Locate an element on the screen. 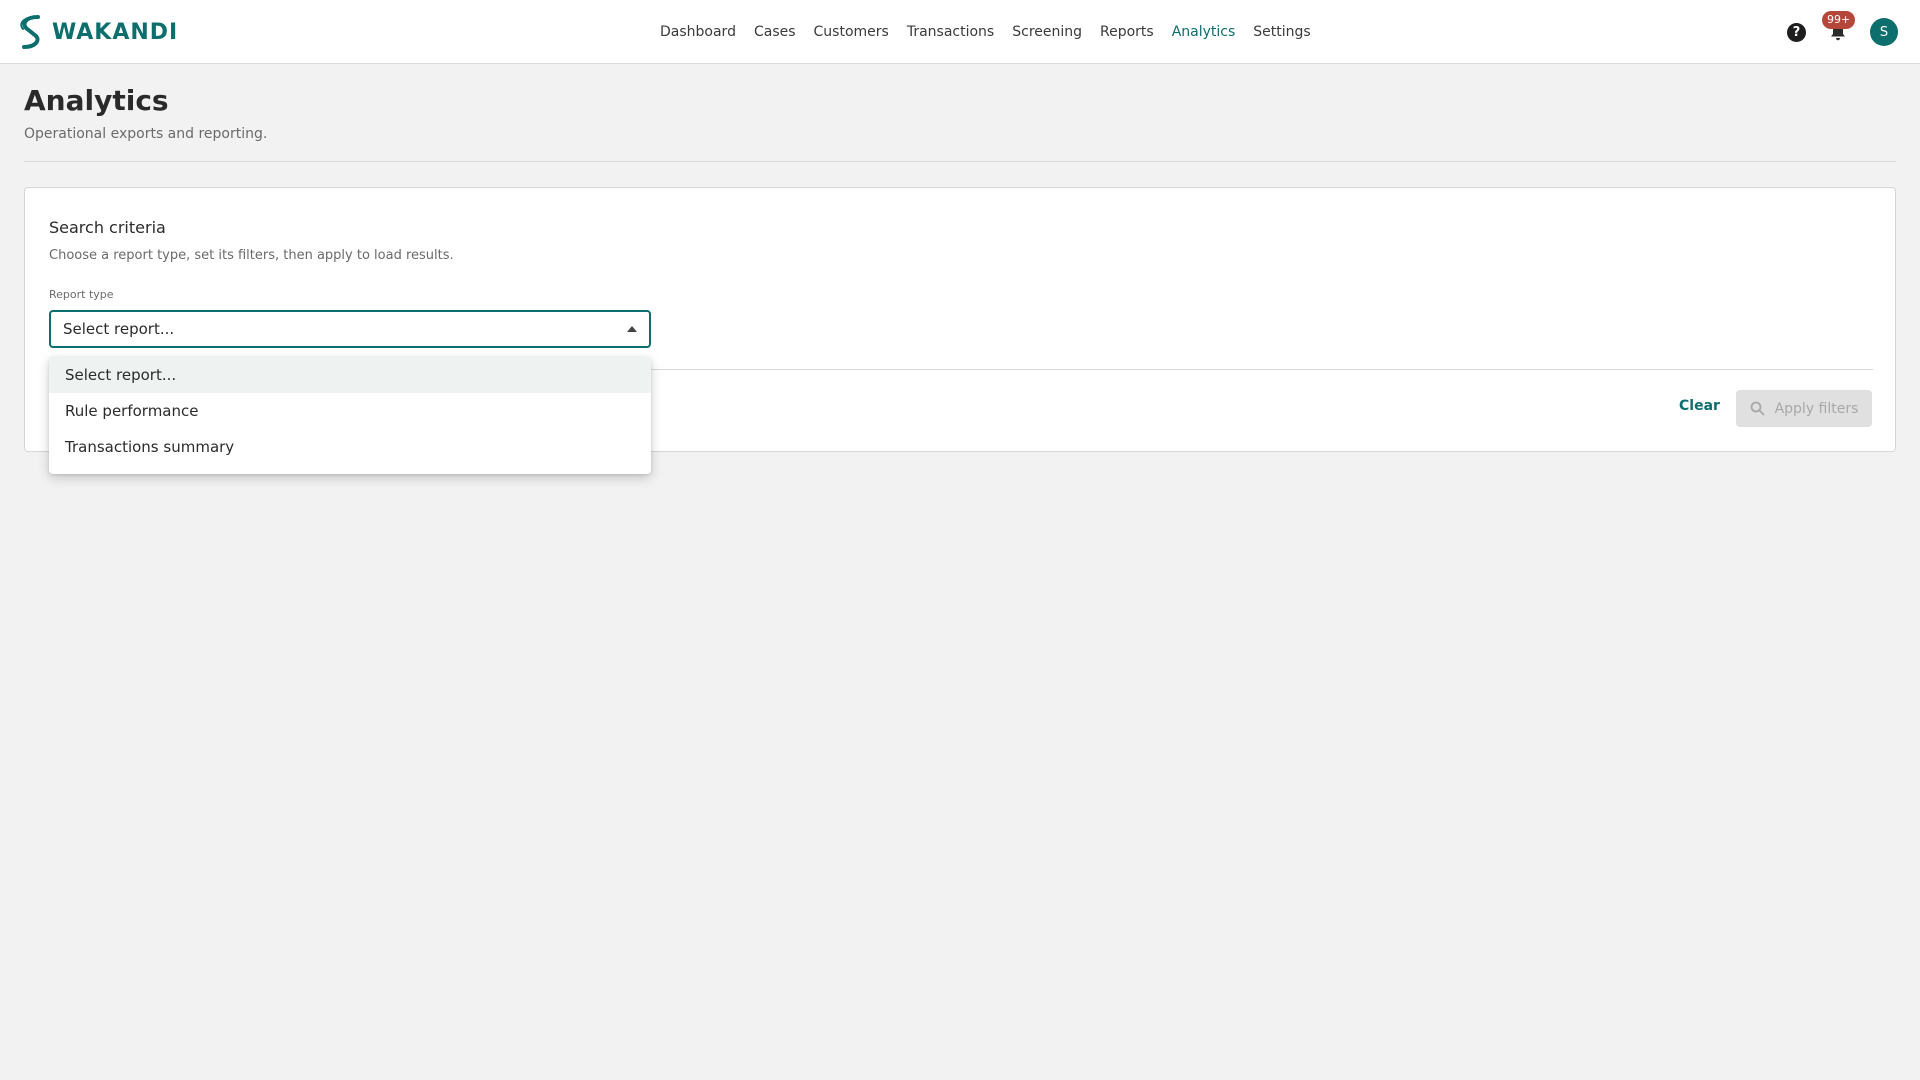  question-circle-icon: ? is located at coordinates (1796, 32).